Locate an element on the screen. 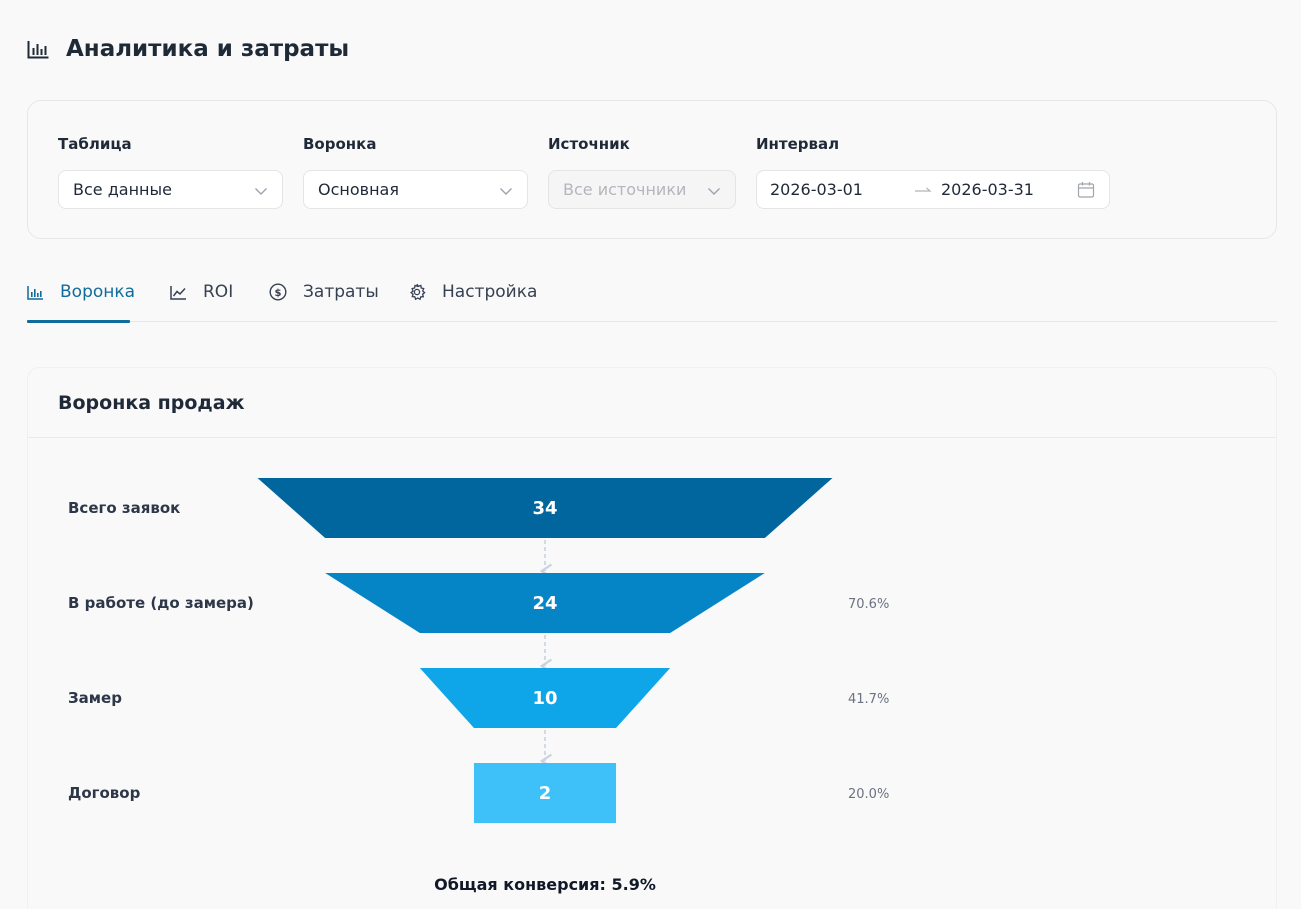  calendar-icon is located at coordinates (1086, 192).